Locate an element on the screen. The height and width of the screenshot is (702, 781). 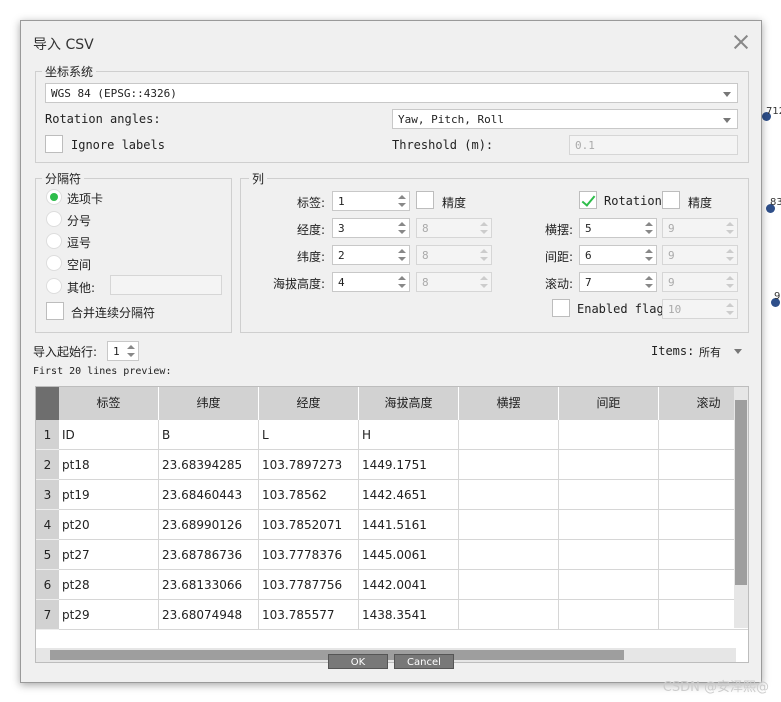
table-cell: 23.68394285 is located at coordinates (209, 465).